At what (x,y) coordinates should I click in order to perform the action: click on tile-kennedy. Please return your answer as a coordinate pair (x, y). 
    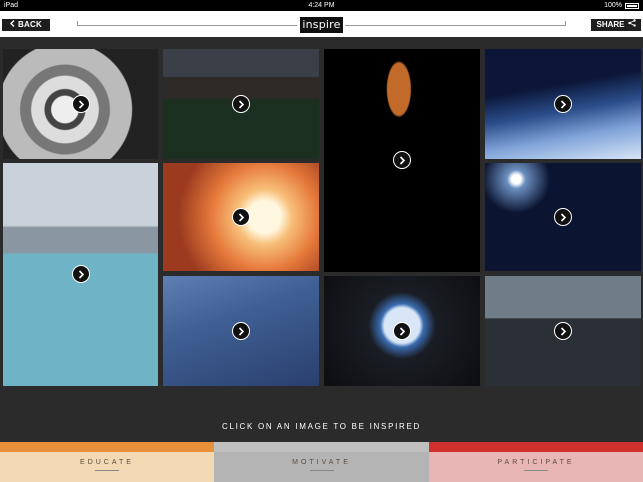
    Looking at the image, I should click on (563, 331).